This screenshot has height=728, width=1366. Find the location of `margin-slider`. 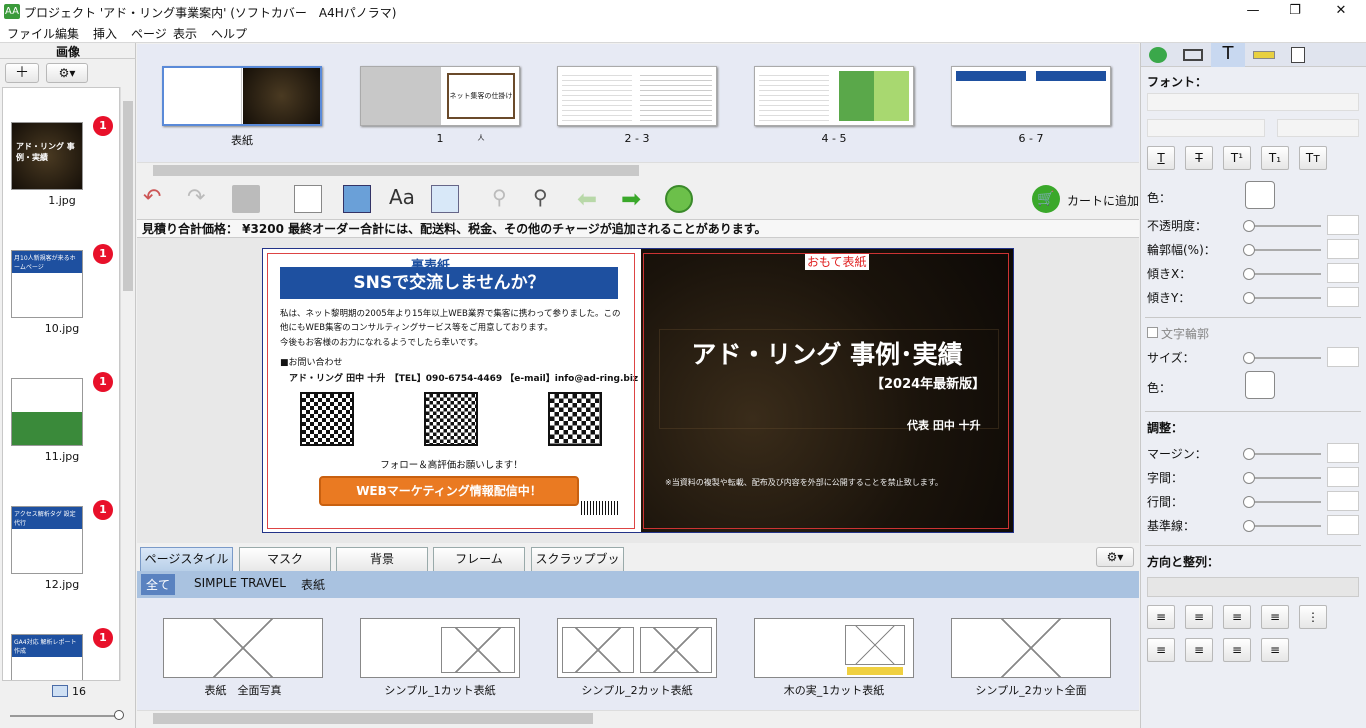

margin-slider is located at coordinates (1282, 454).